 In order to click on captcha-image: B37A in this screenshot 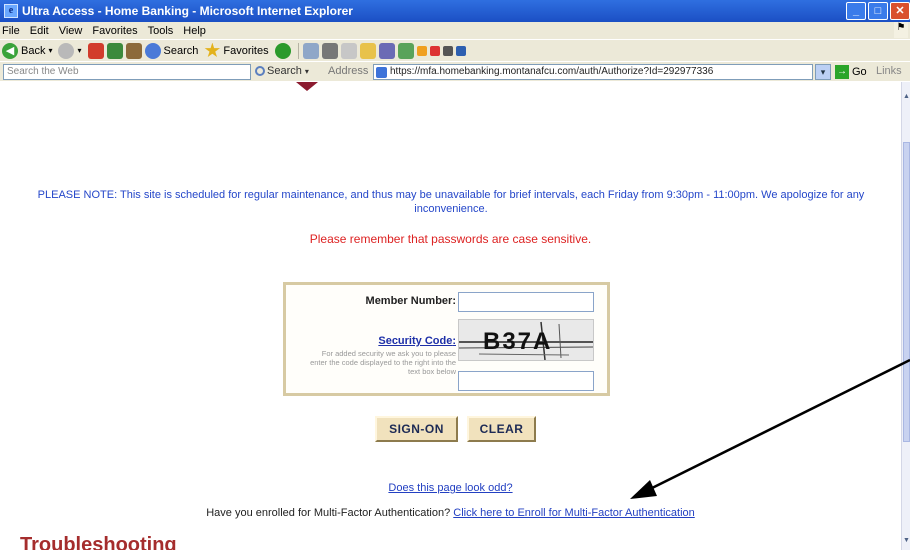, I will do `click(526, 340)`.